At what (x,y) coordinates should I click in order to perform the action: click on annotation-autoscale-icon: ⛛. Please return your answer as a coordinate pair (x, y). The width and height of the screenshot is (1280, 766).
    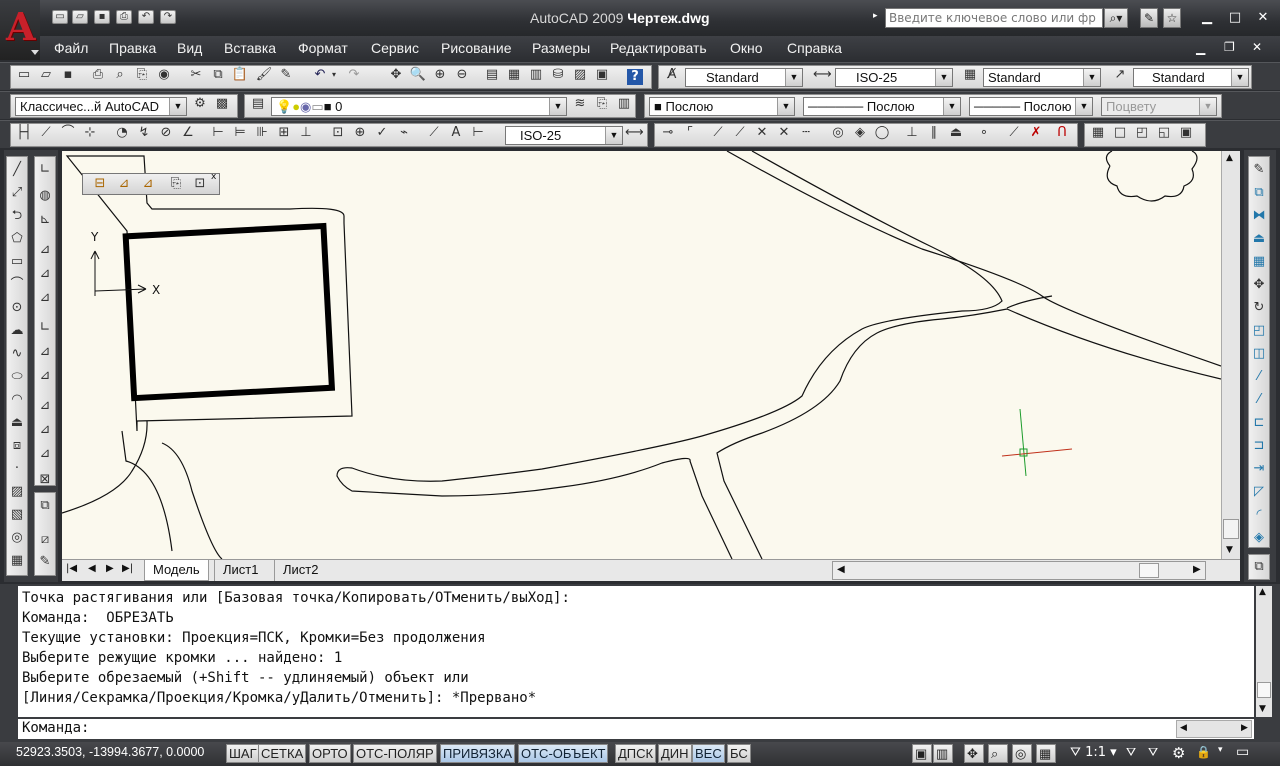
    Looking at the image, I should click on (1153, 752).